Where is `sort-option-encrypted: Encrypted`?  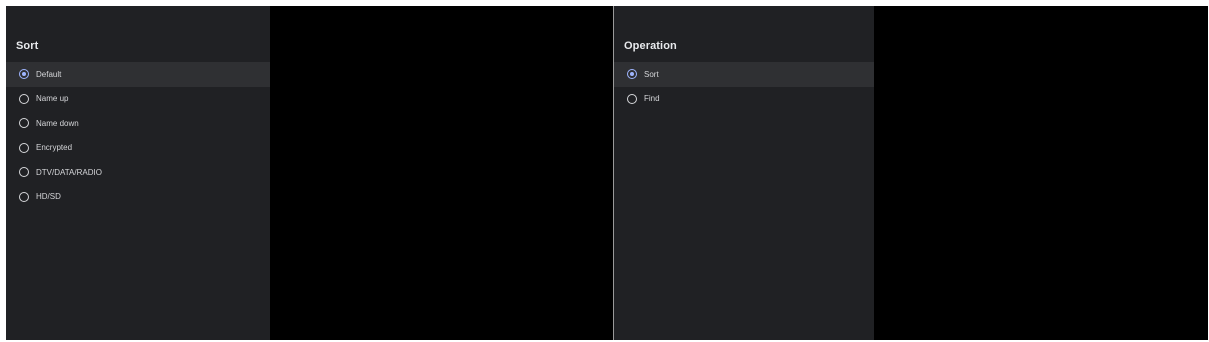 sort-option-encrypted: Encrypted is located at coordinates (138, 148).